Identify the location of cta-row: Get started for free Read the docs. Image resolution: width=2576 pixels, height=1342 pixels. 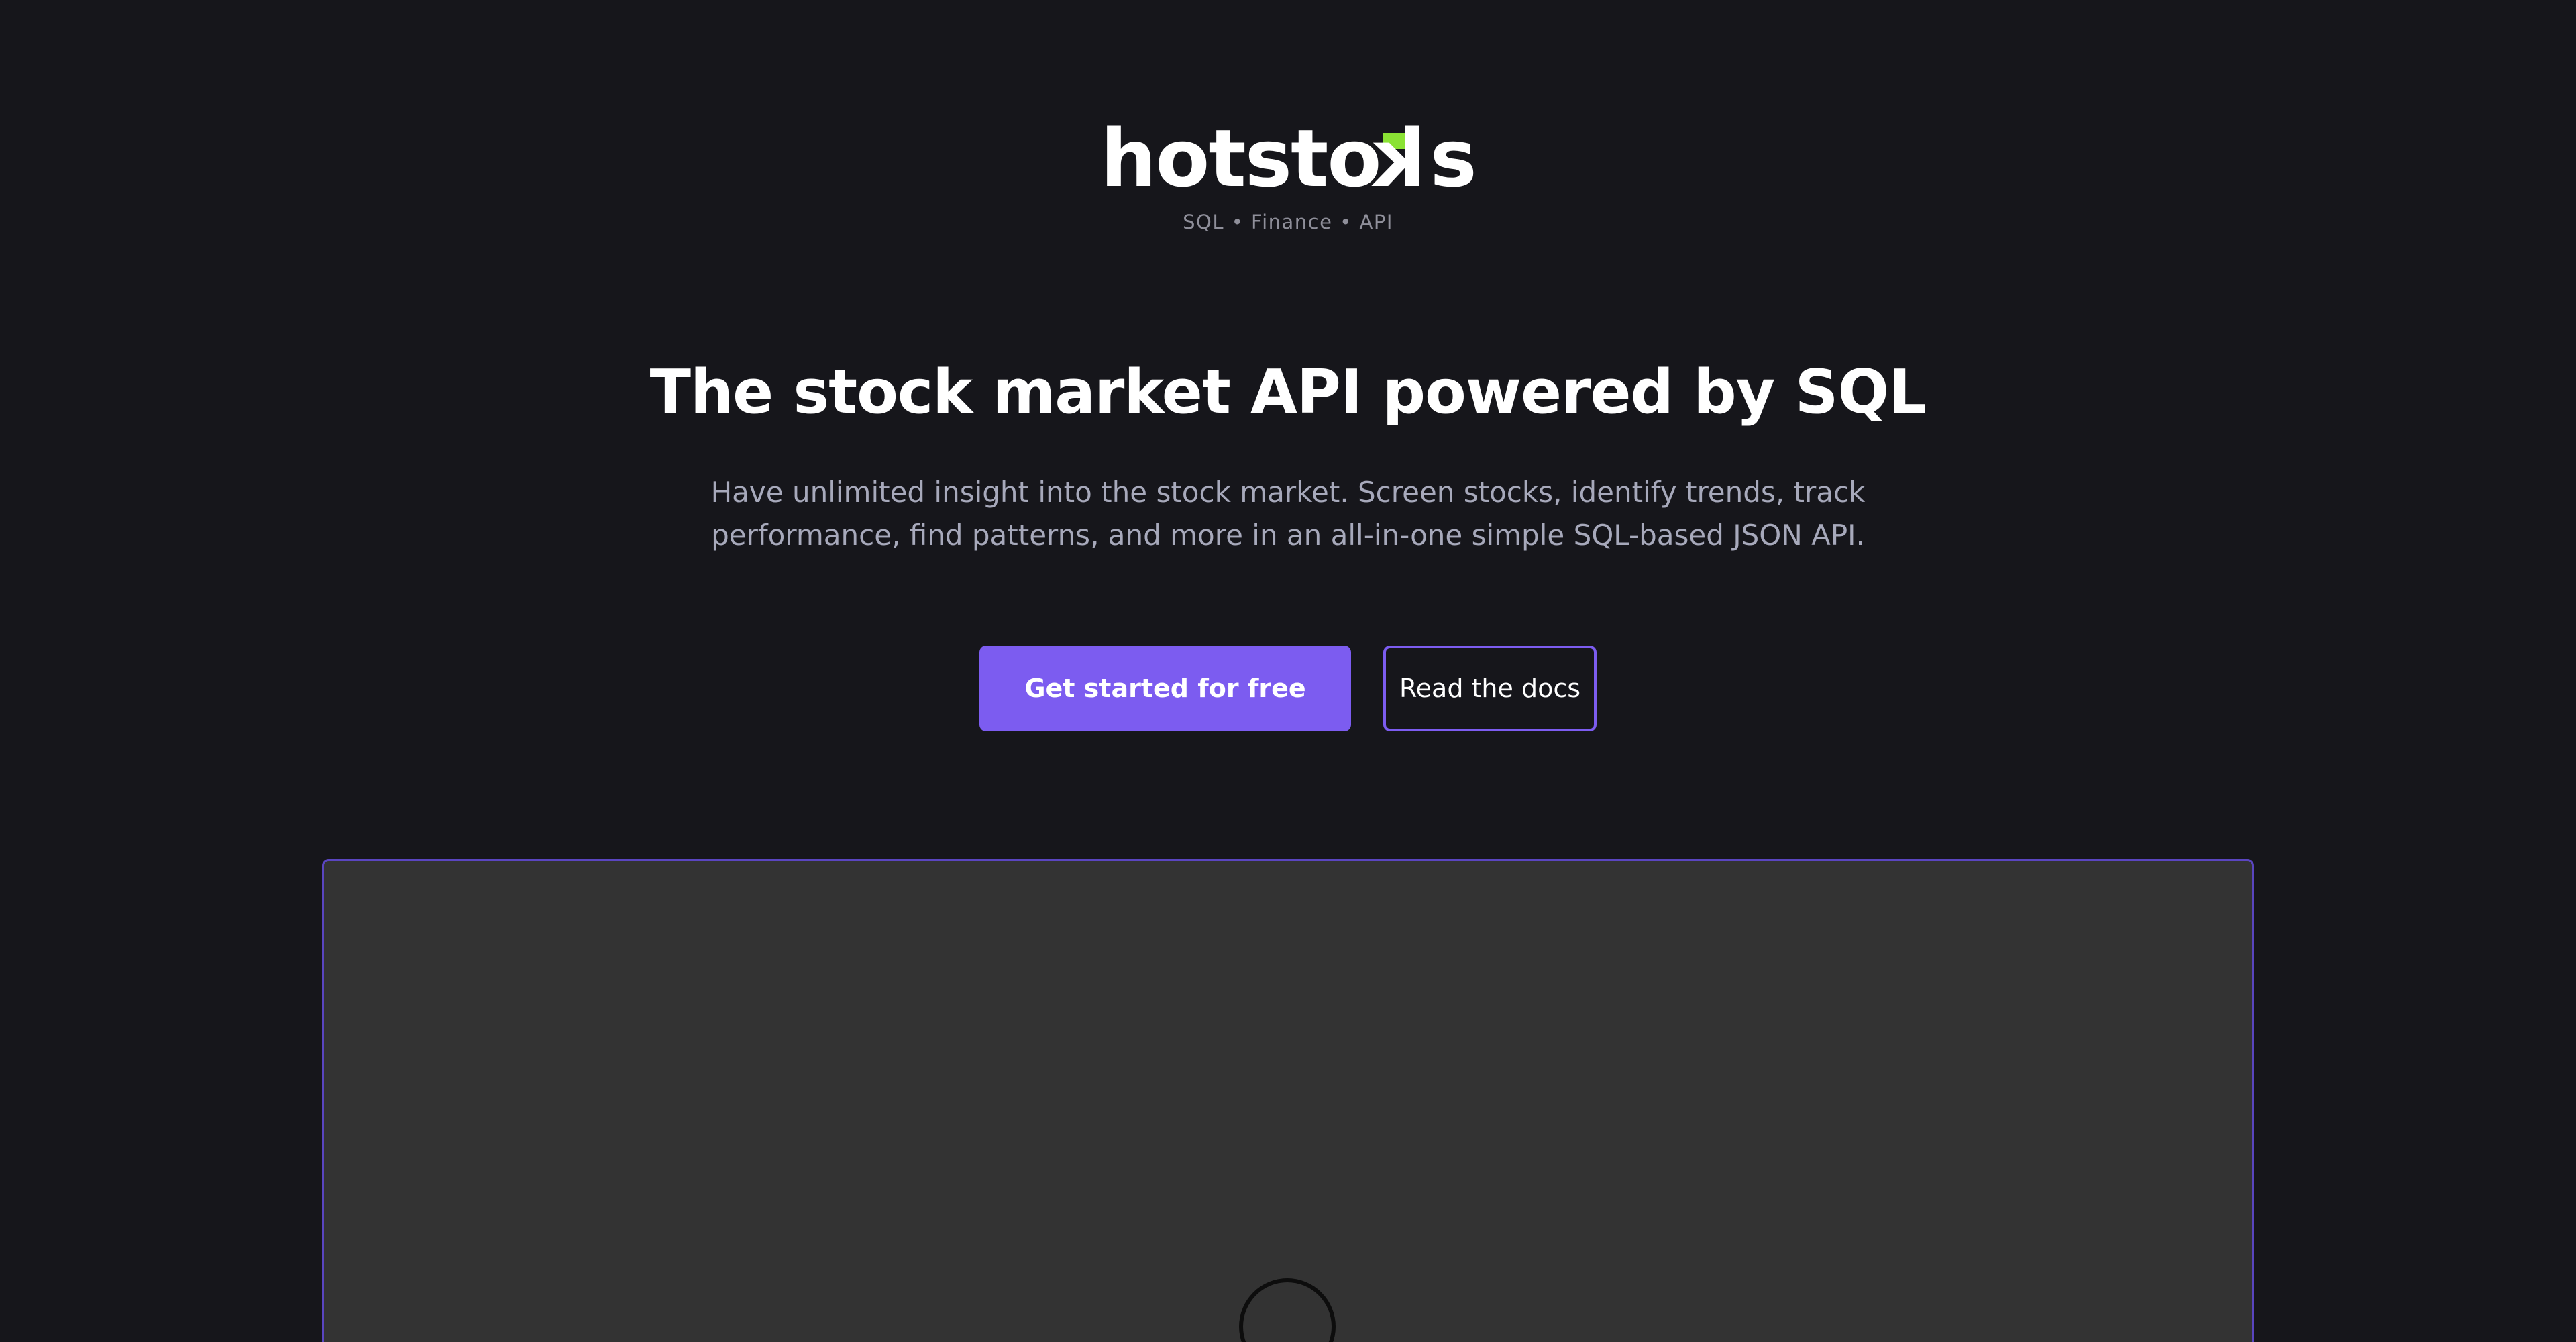
(1288, 688).